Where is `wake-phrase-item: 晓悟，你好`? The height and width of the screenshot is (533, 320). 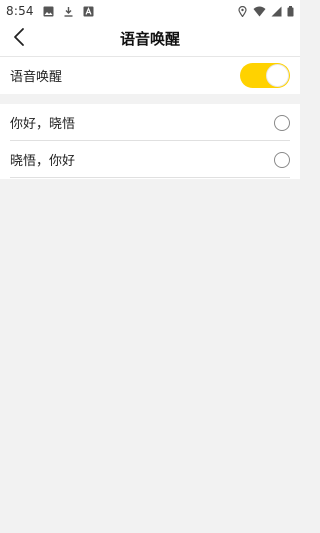
wake-phrase-item: 晓悟，你好 is located at coordinates (150, 159).